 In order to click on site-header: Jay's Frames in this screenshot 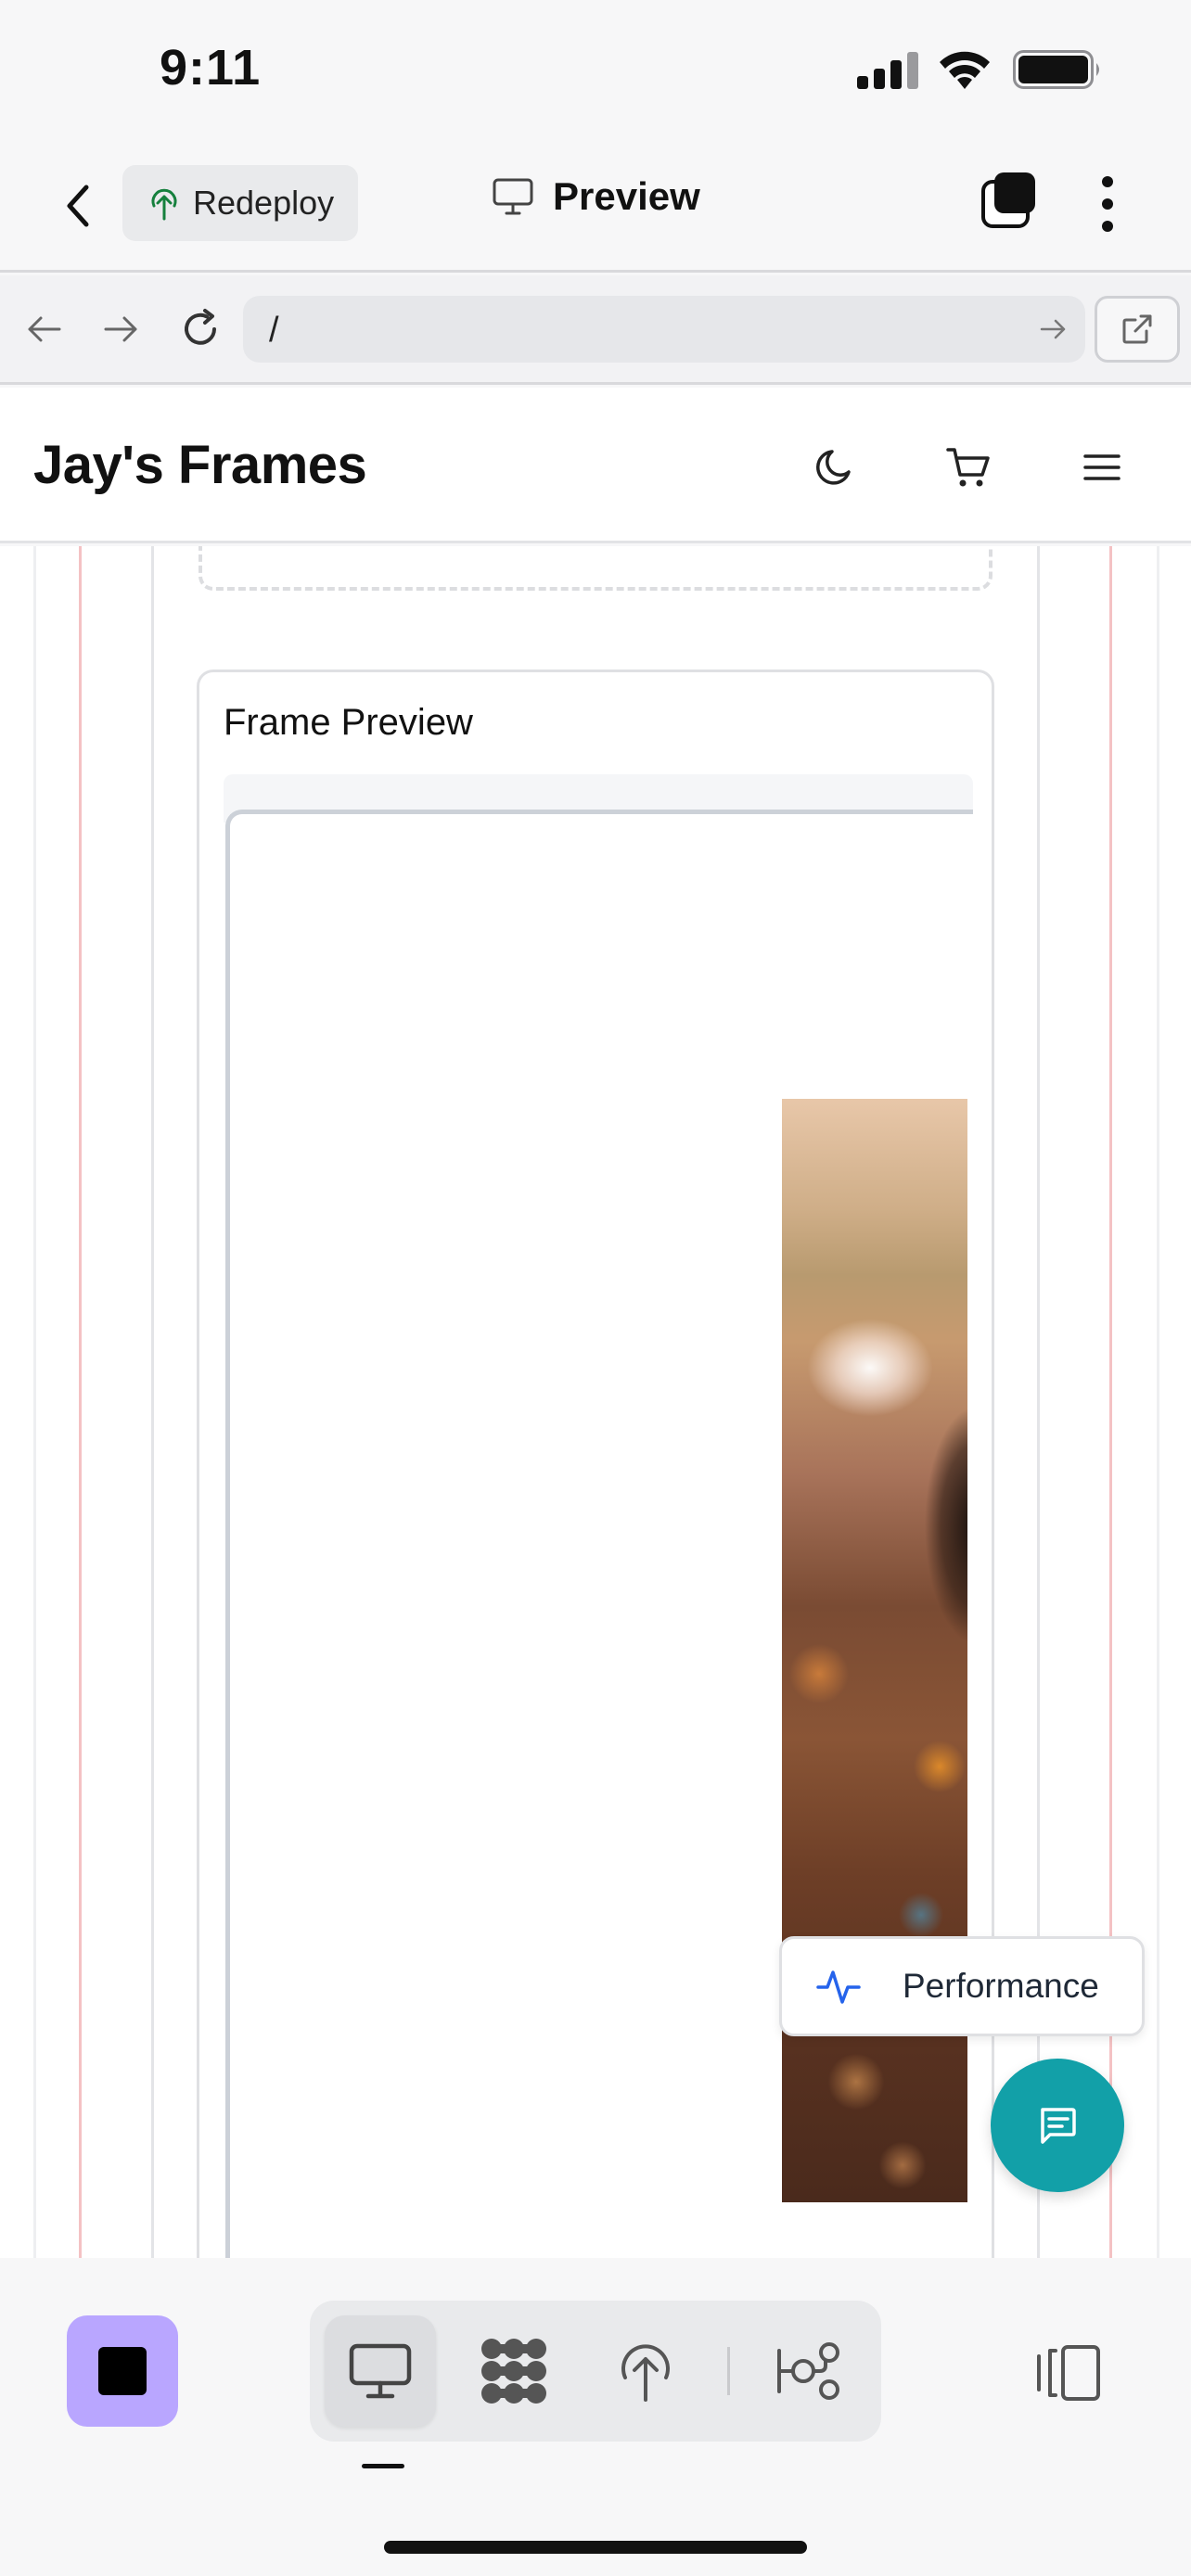, I will do `click(595, 465)`.